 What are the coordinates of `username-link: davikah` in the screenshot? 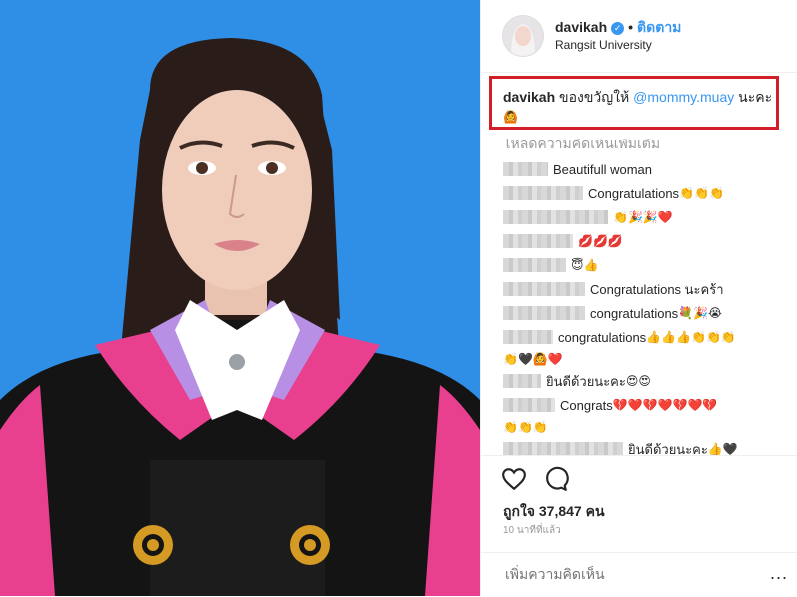 It's located at (581, 27).